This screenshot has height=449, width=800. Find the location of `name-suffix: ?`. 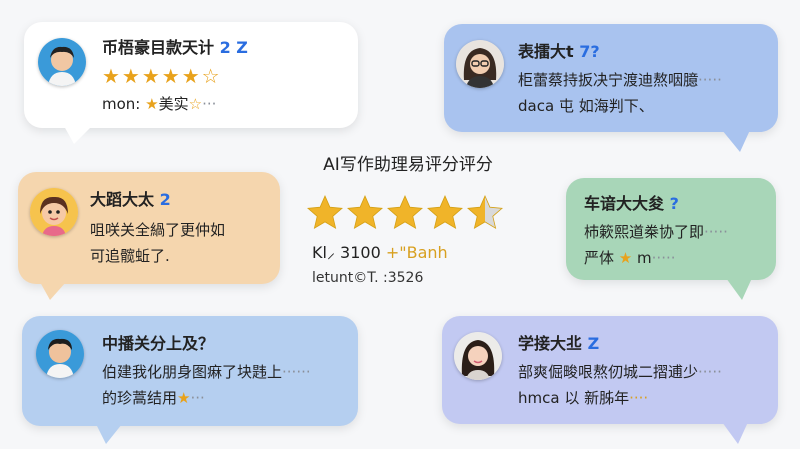

name-suffix: ? is located at coordinates (674, 203).